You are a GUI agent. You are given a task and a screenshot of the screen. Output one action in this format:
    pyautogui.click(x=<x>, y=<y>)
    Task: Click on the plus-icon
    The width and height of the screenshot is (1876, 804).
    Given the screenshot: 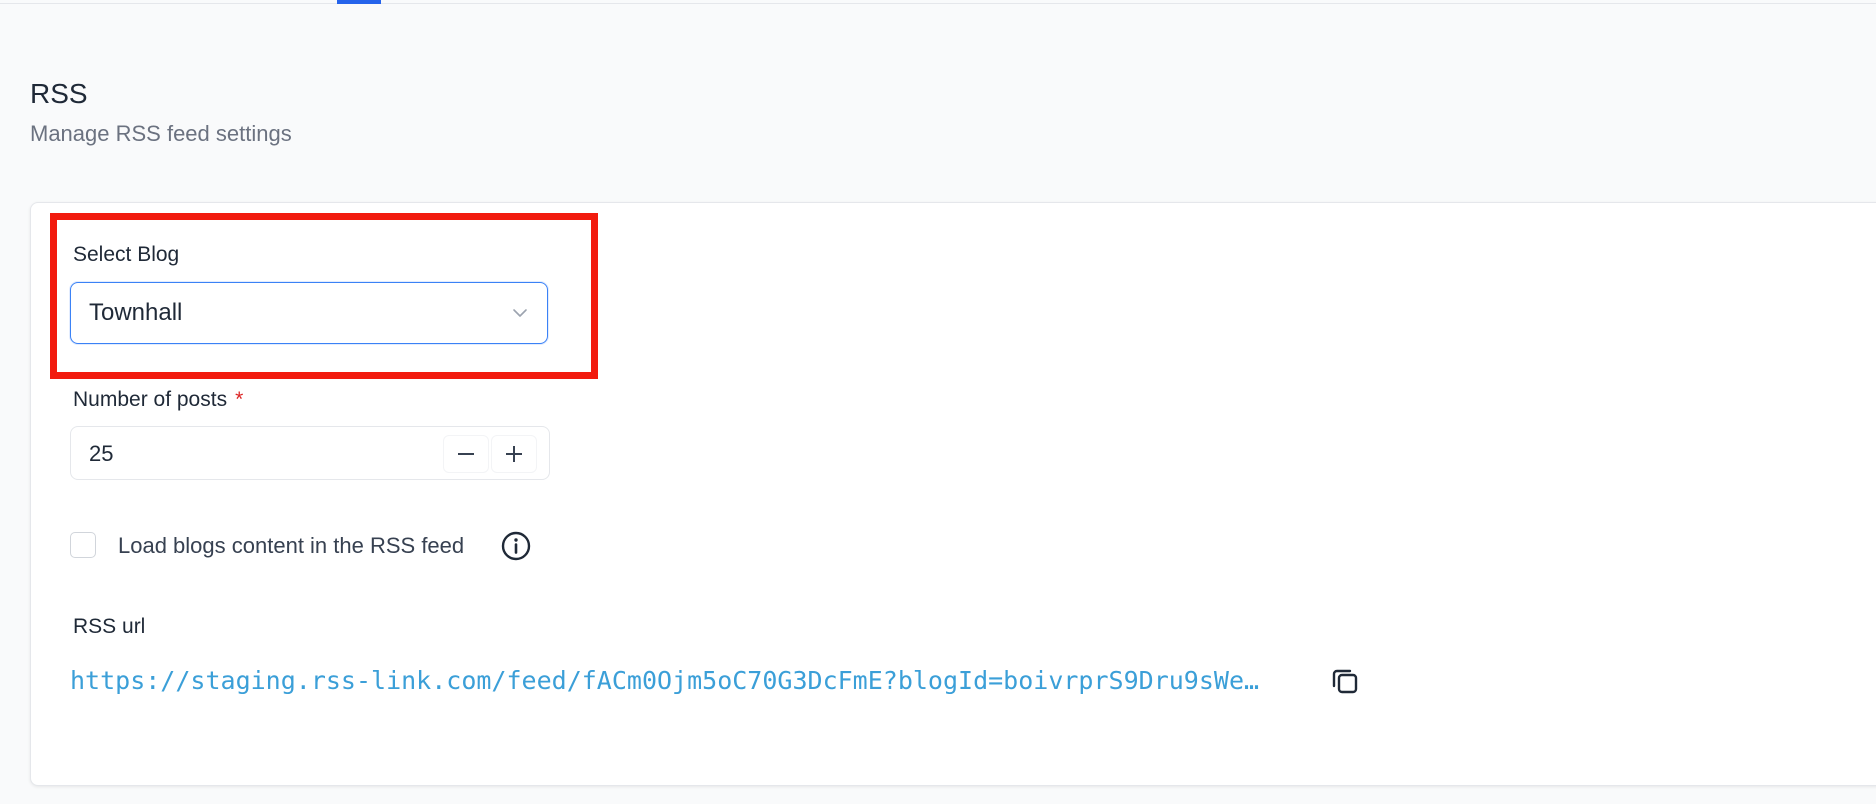 What is the action you would take?
    pyautogui.click(x=514, y=454)
    